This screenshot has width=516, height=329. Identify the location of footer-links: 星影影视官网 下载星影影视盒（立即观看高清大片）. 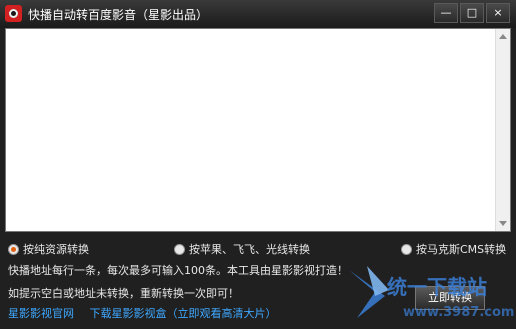
(148, 313).